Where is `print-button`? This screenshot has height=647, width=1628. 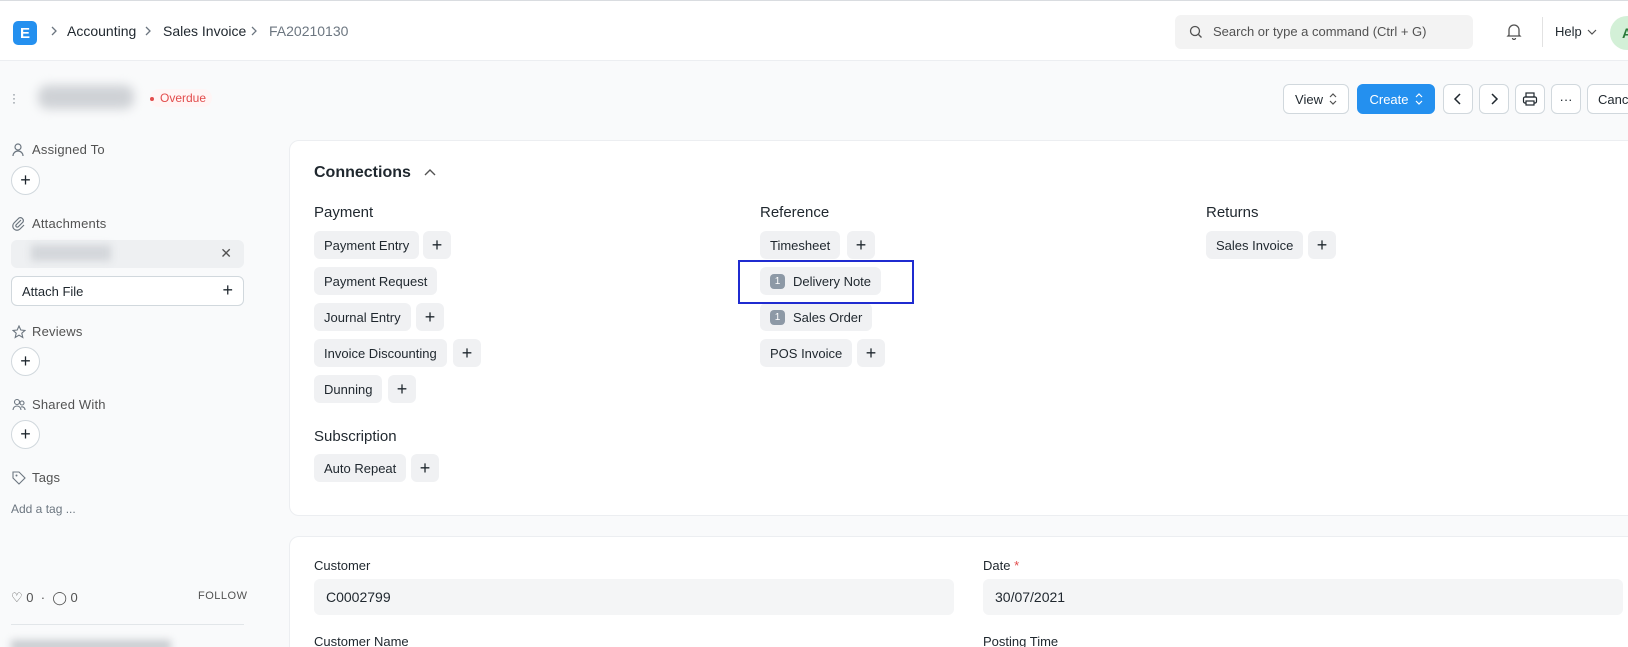
print-button is located at coordinates (1530, 99).